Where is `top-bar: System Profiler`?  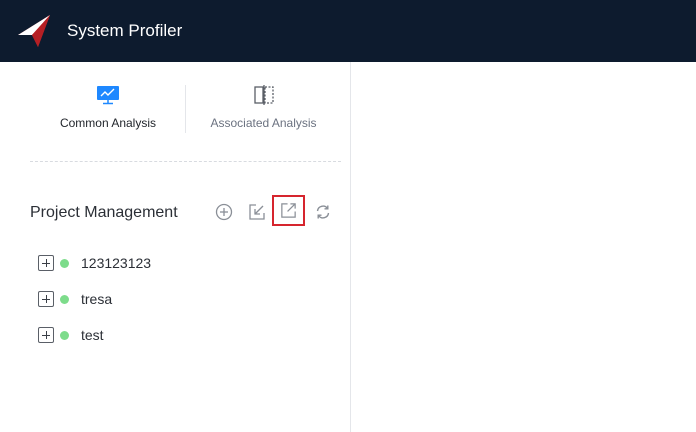 top-bar: System Profiler is located at coordinates (348, 31).